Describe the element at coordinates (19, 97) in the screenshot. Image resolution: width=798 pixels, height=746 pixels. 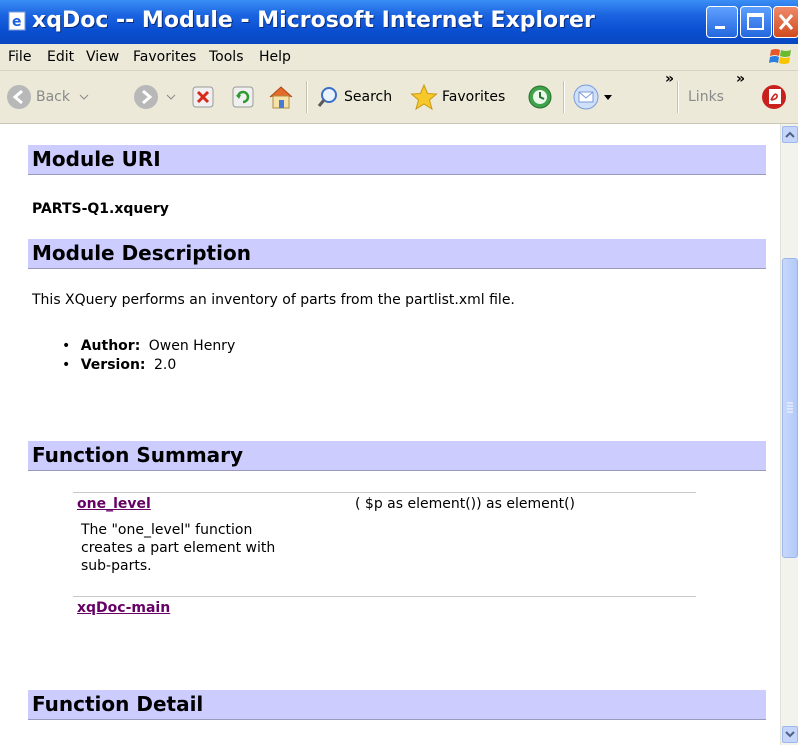
I see `back-arrow-icon` at that location.